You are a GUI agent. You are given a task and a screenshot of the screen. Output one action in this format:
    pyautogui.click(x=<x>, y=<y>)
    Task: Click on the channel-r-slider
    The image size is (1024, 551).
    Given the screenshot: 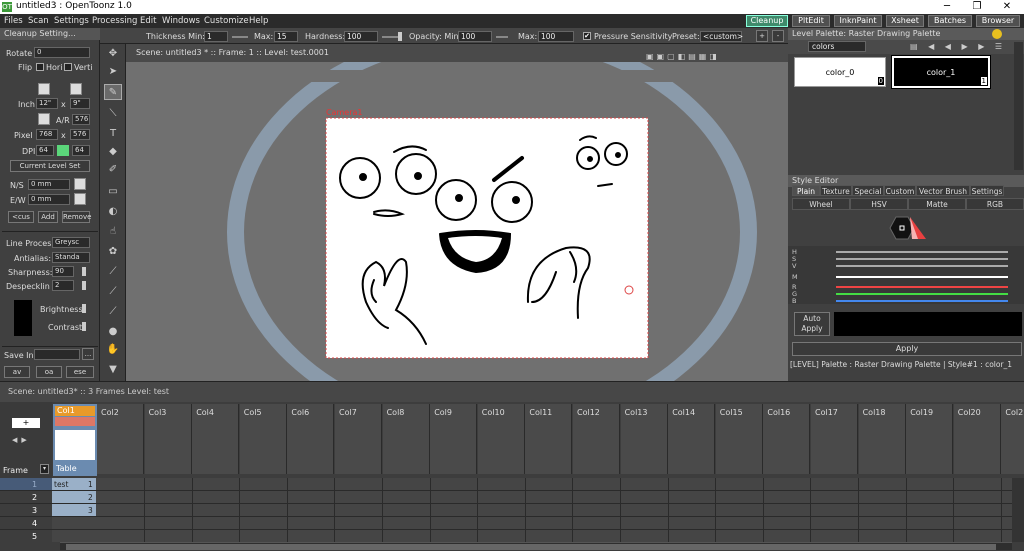 What is the action you would take?
    pyautogui.click(x=922, y=287)
    